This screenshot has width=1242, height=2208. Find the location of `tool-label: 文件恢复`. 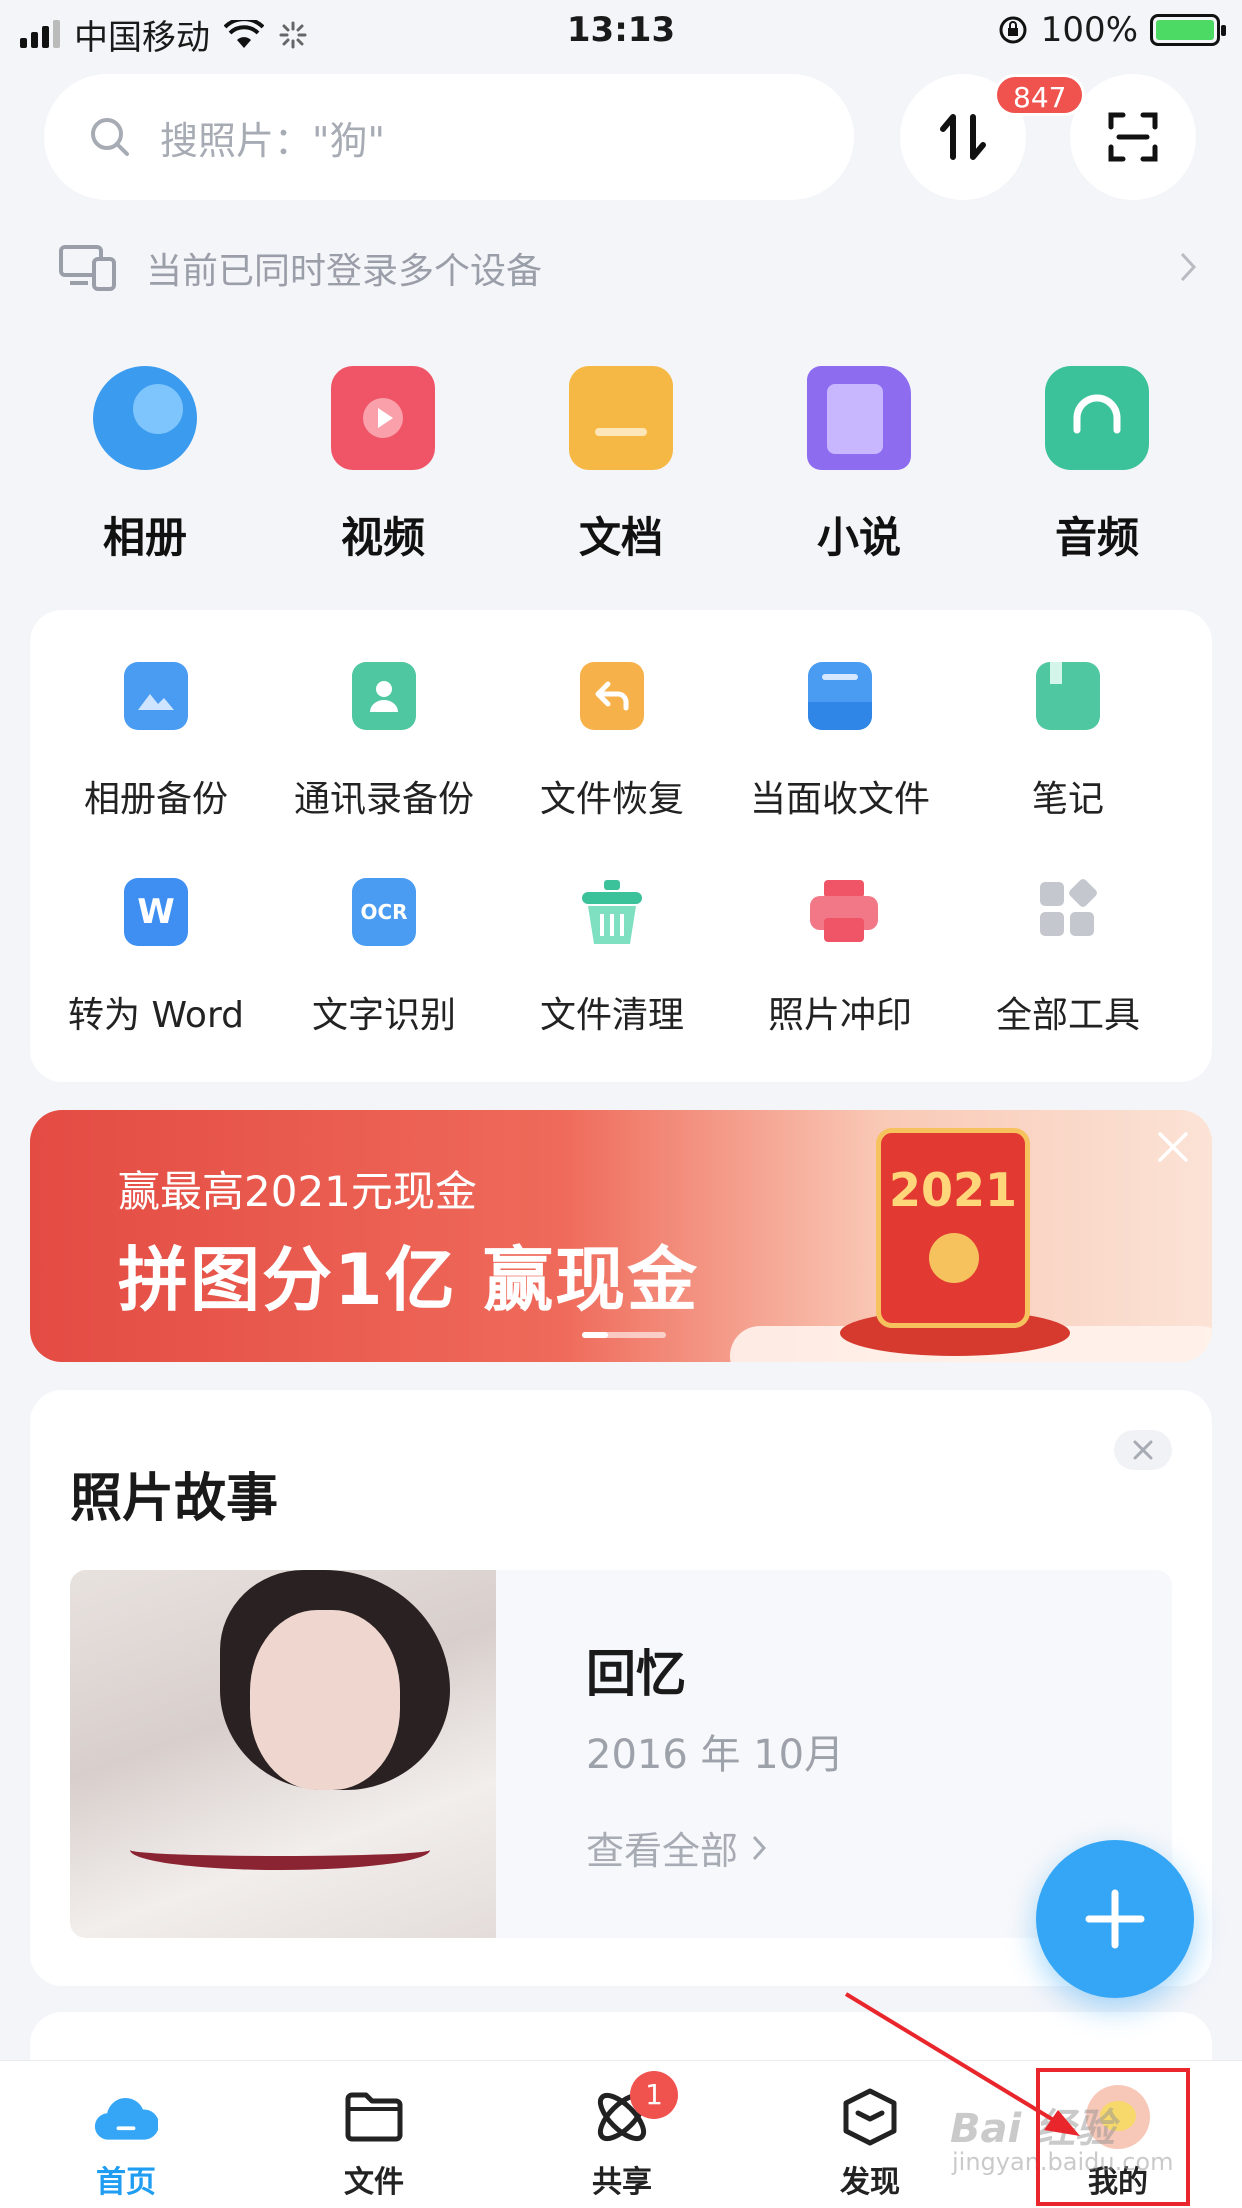

tool-label: 文件恢复 is located at coordinates (611, 799).